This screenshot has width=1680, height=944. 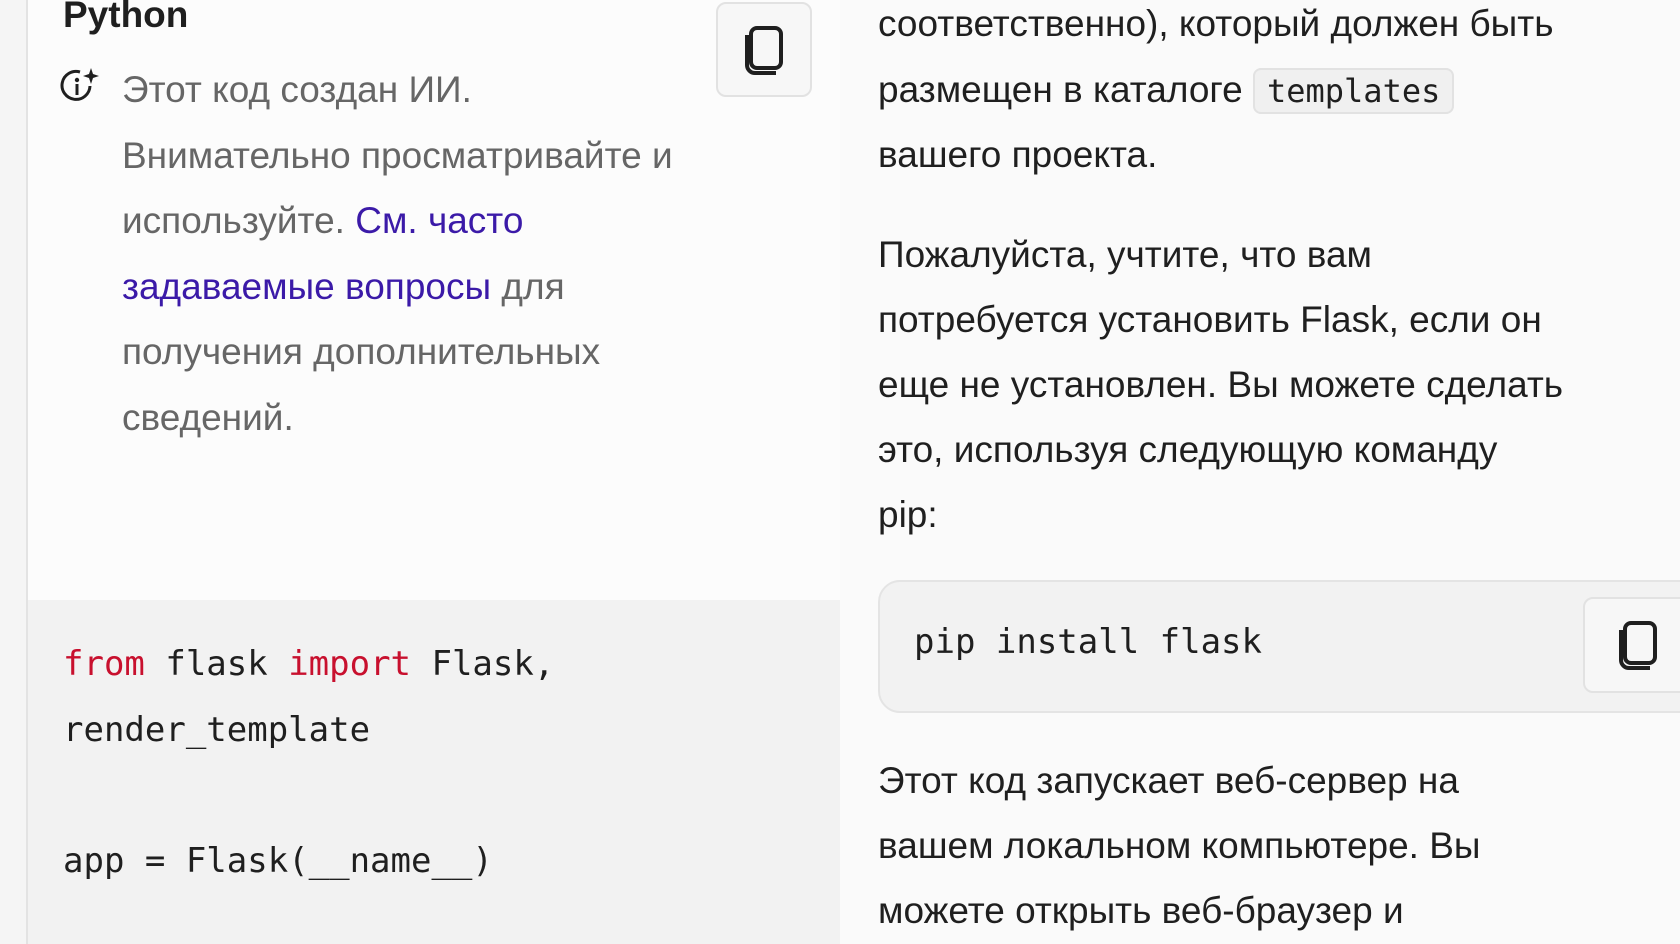 What do you see at coordinates (1188, 449) in the screenshot?
I see `paragraph-line: это, используя следующую команду` at bounding box center [1188, 449].